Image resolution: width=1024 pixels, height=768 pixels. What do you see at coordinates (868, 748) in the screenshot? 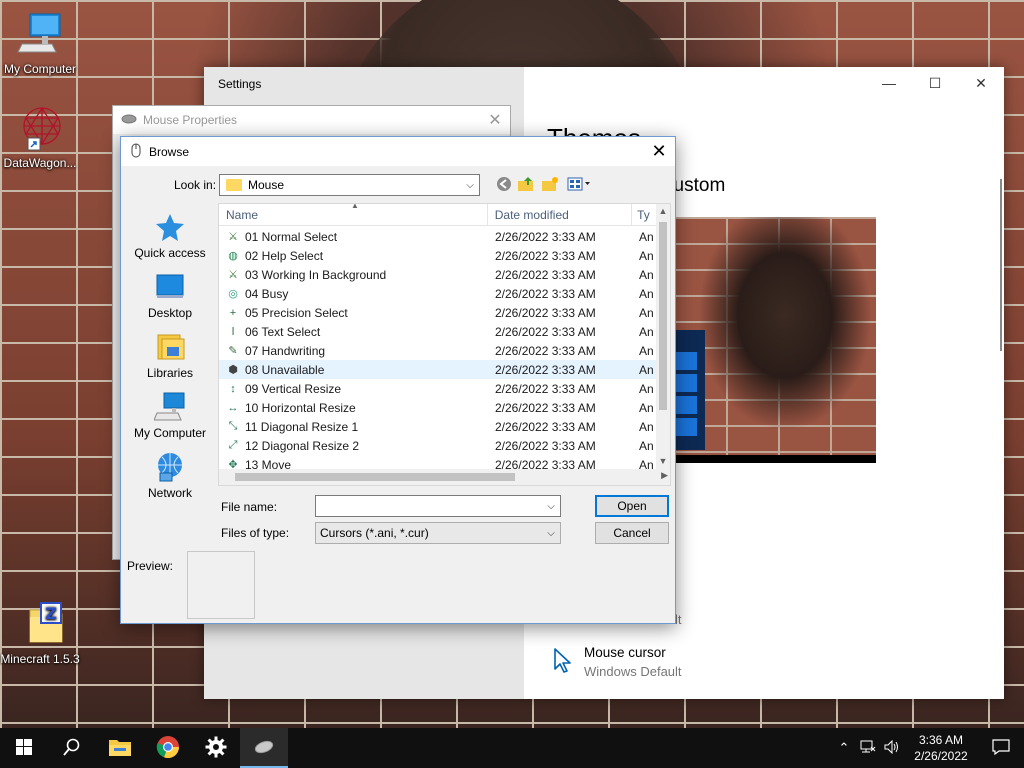
I see `network-status-icon` at bounding box center [868, 748].